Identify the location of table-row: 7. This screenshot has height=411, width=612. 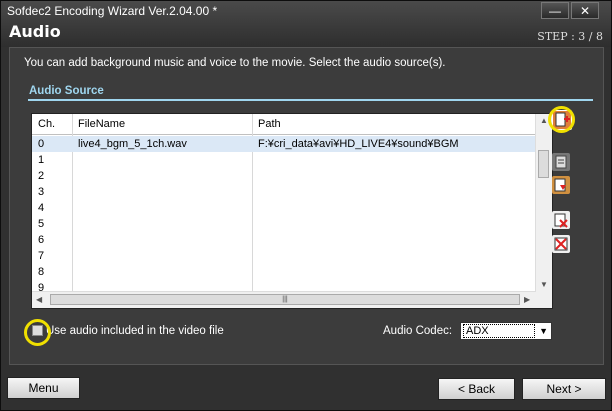
(284, 256).